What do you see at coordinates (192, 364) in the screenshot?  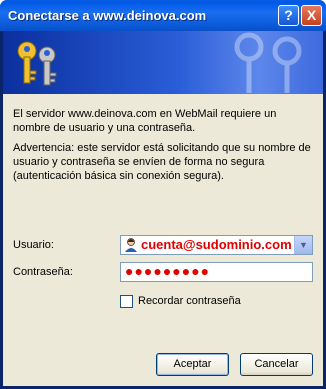 I see `ok-button: Aceptar` at bounding box center [192, 364].